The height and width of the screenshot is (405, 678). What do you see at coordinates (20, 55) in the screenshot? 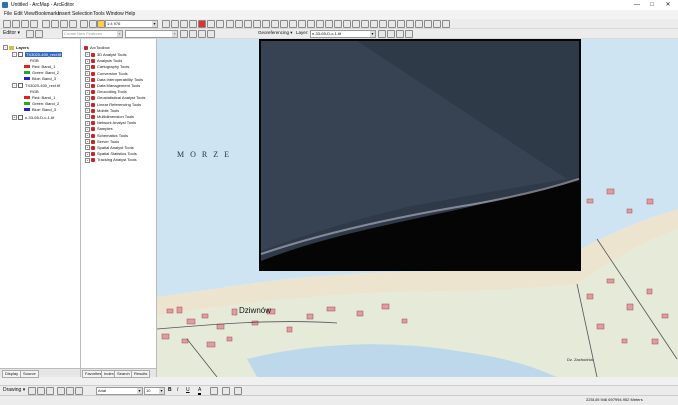
I see `layer-visibility-checkbox` at bounding box center [20, 55].